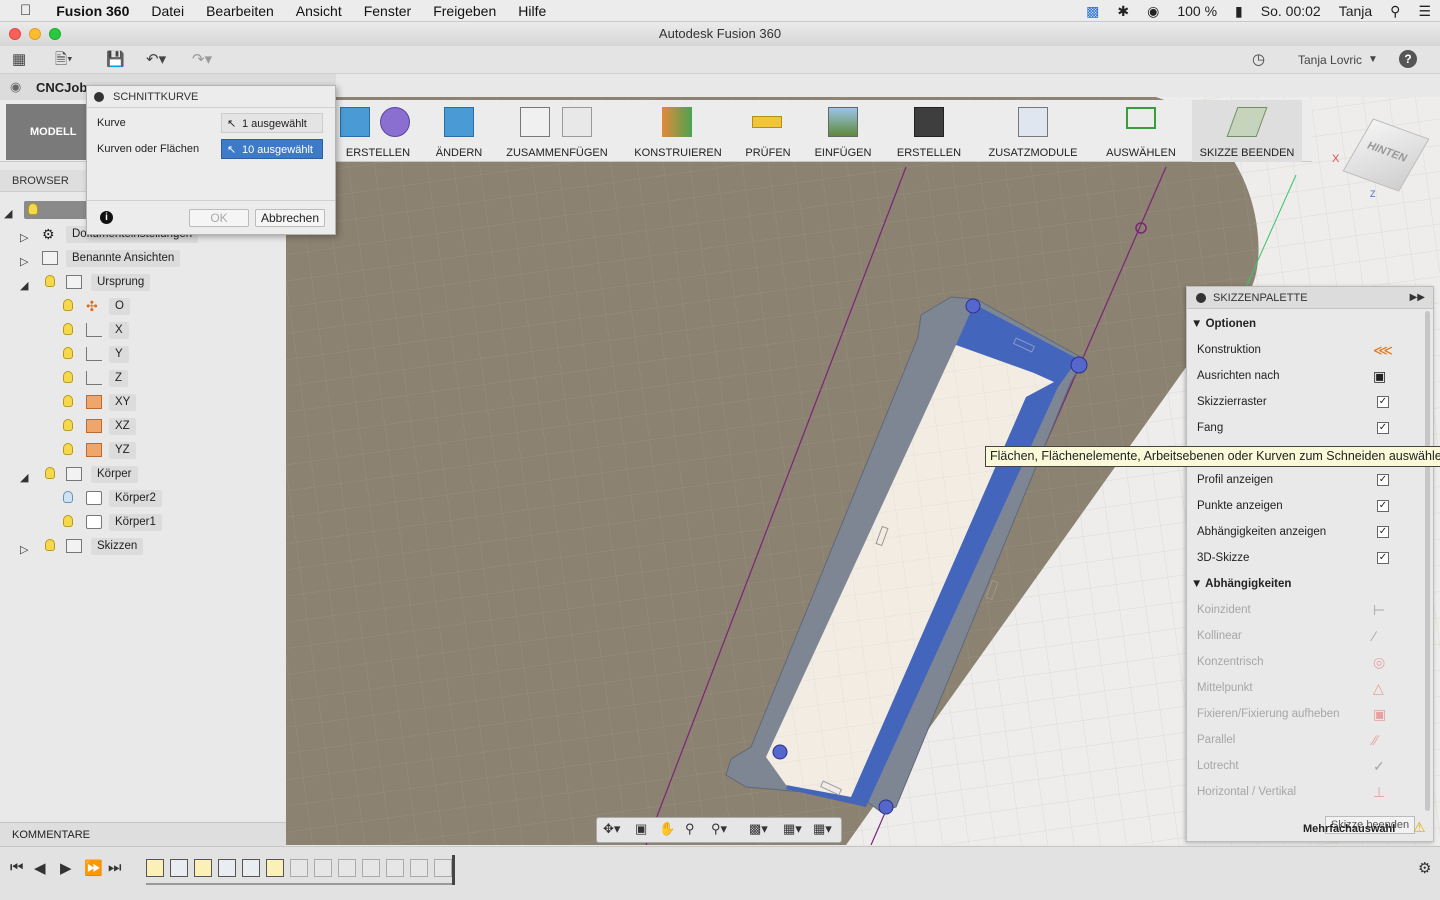 The height and width of the screenshot is (900, 1440). Describe the element at coordinates (1297, 766) in the screenshot. I see `constraint-perpendicular: Lotrecht ✓` at that location.